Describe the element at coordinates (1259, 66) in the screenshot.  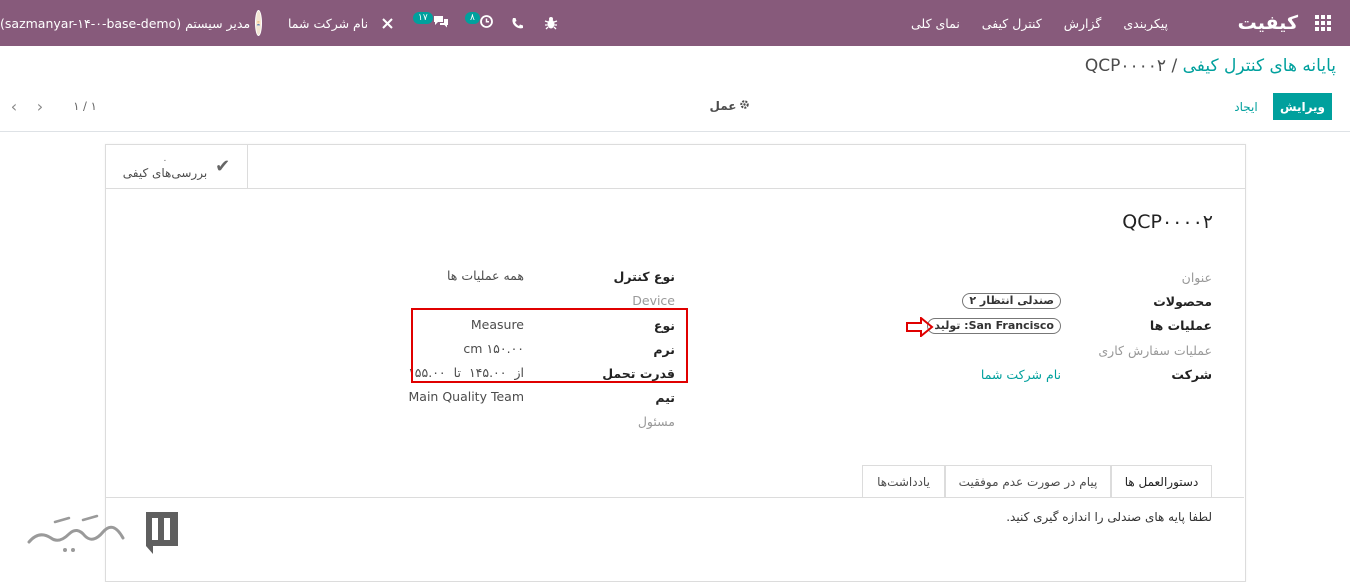
I see `breadcrumb-parent: پایانه های کنترل کیفی` at that location.